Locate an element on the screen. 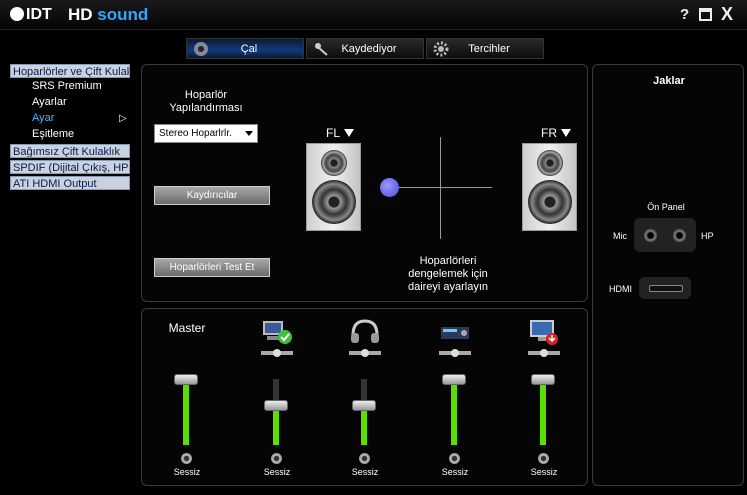  right-channel-label: FR is located at coordinates (556, 133).